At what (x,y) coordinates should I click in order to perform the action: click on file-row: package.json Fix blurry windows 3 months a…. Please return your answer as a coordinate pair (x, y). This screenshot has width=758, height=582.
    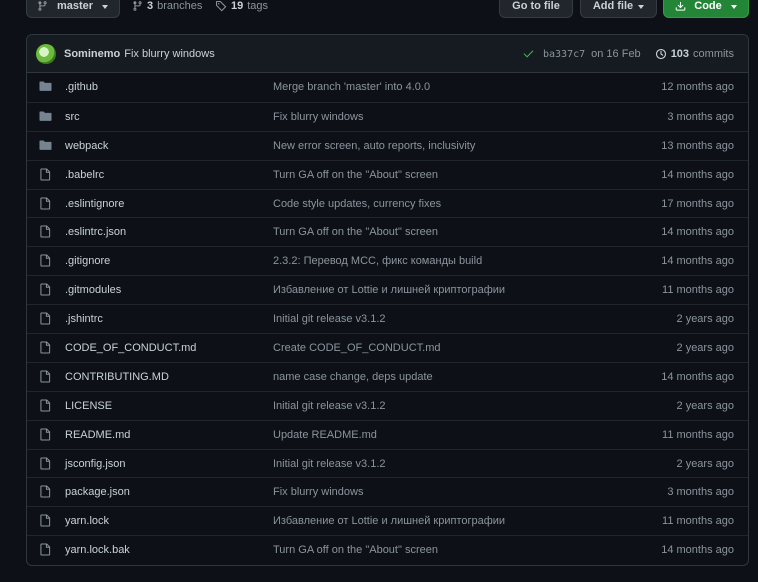
    Looking at the image, I should click on (387, 491).